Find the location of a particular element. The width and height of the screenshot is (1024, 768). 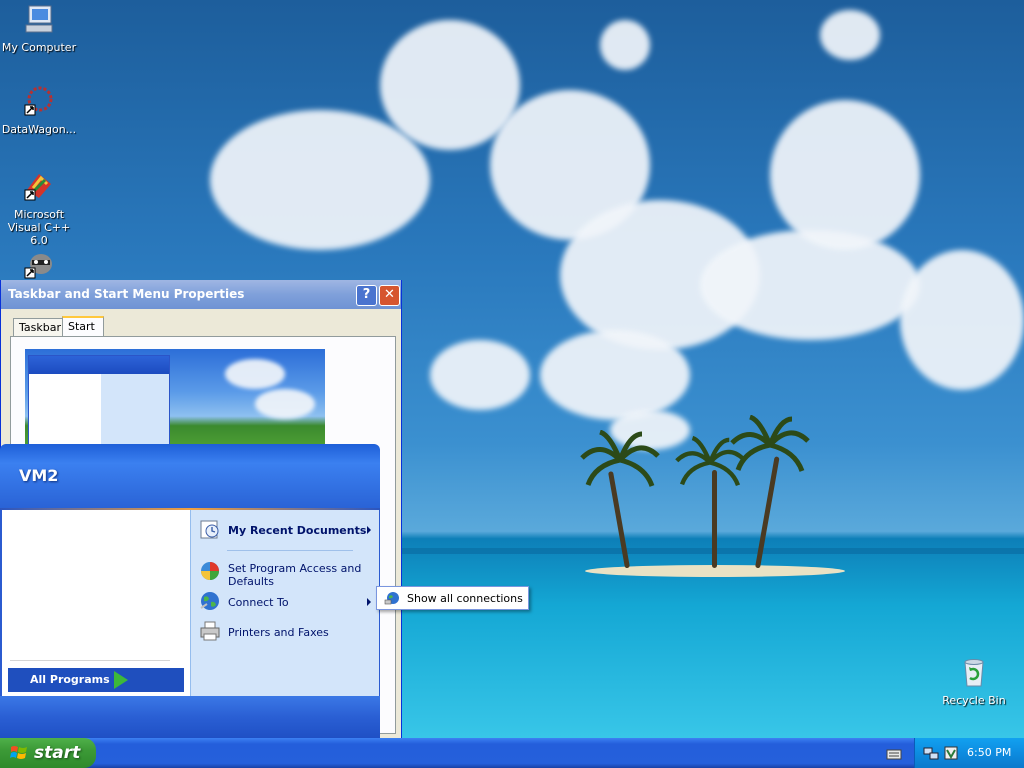

desktop-icon-recycle-bin: Recycle Bin is located at coordinates (974, 681).